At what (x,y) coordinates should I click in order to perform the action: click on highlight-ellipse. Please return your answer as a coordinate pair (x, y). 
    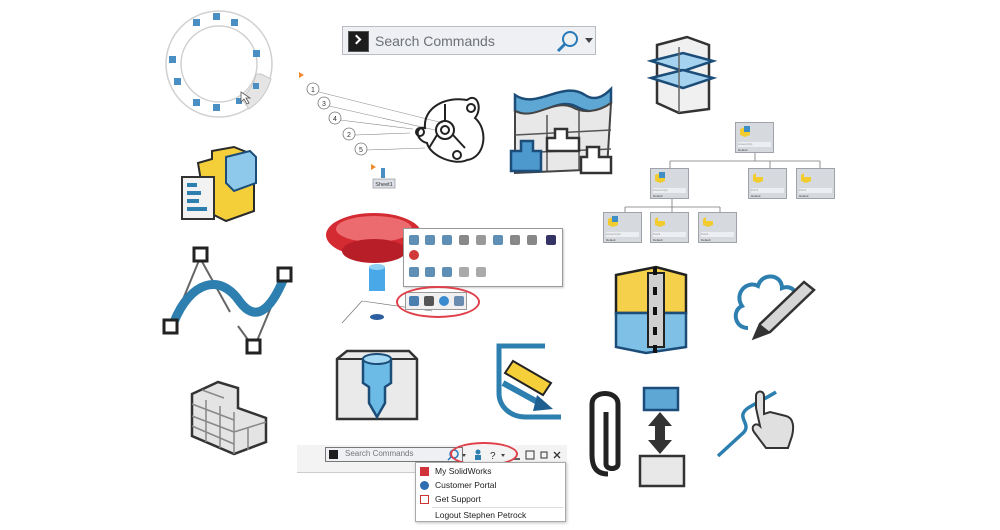
    Looking at the image, I should click on (438, 302).